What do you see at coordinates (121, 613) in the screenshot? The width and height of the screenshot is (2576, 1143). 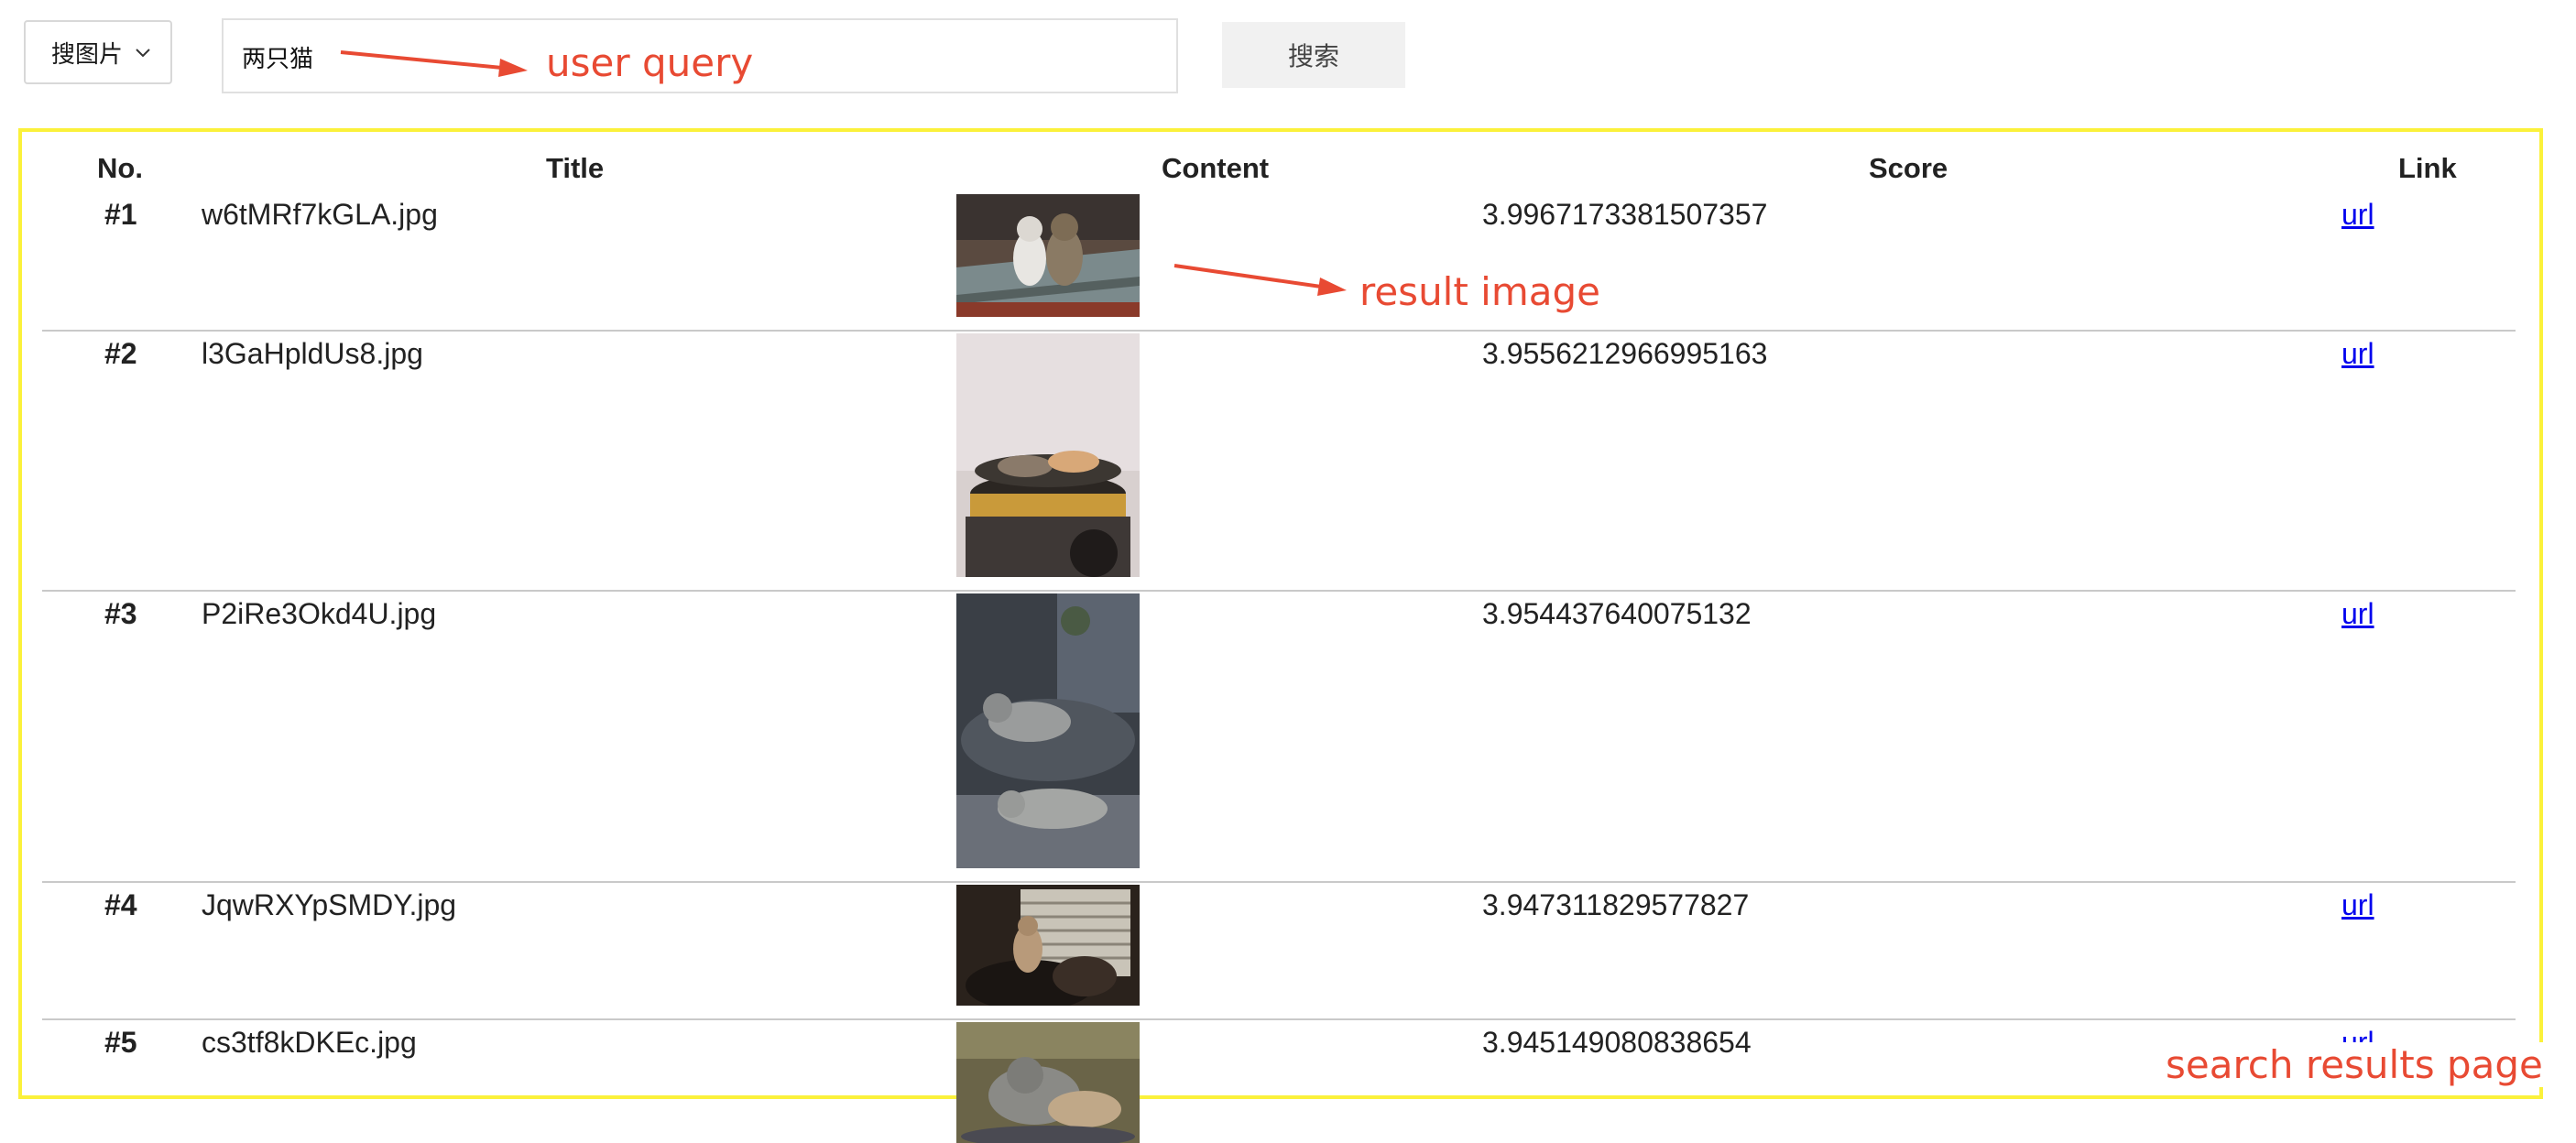 I see `row-number: #3` at bounding box center [121, 613].